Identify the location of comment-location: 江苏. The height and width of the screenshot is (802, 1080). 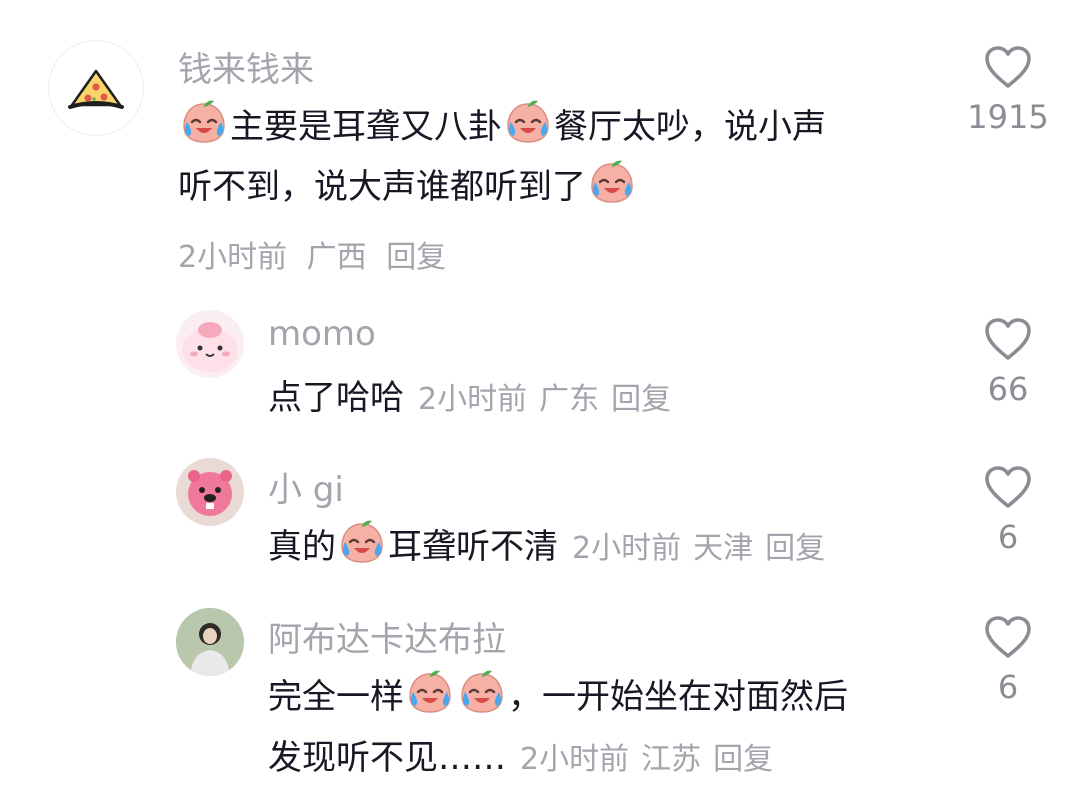
(671, 759).